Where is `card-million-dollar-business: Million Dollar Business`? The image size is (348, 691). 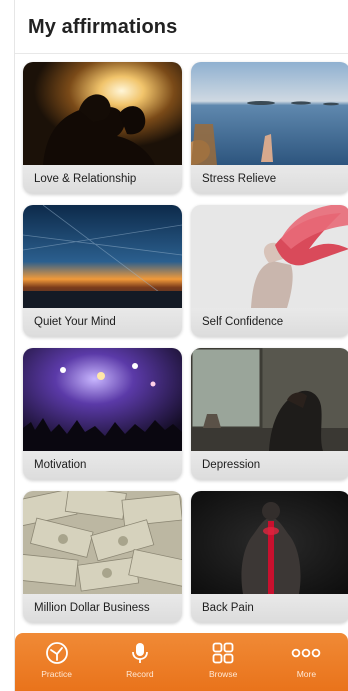 card-million-dollar-business: Million Dollar Business is located at coordinates (102, 557).